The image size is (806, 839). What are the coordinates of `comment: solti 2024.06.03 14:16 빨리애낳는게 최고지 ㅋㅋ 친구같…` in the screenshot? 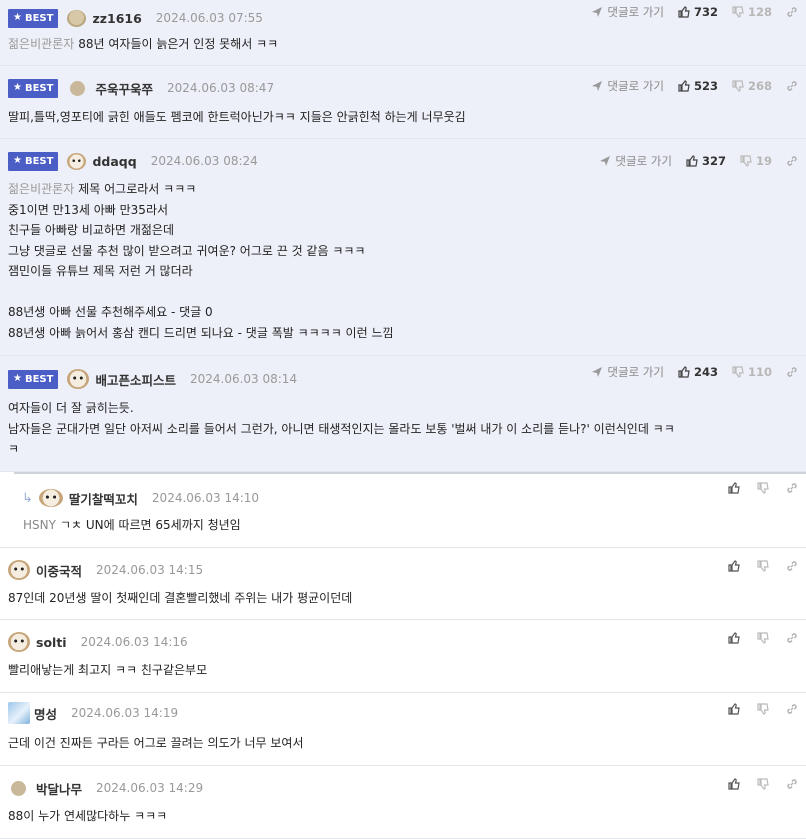 It's located at (403, 656).